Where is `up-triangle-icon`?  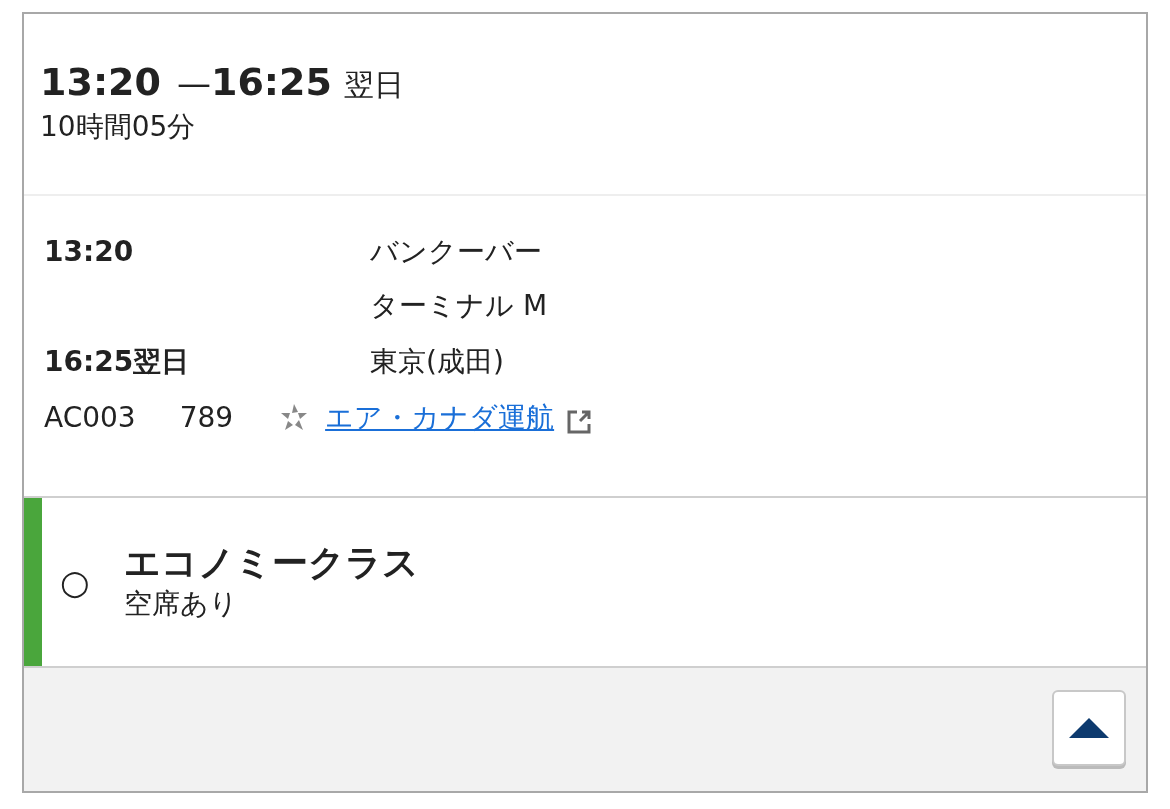
up-triangle-icon is located at coordinates (1089, 728).